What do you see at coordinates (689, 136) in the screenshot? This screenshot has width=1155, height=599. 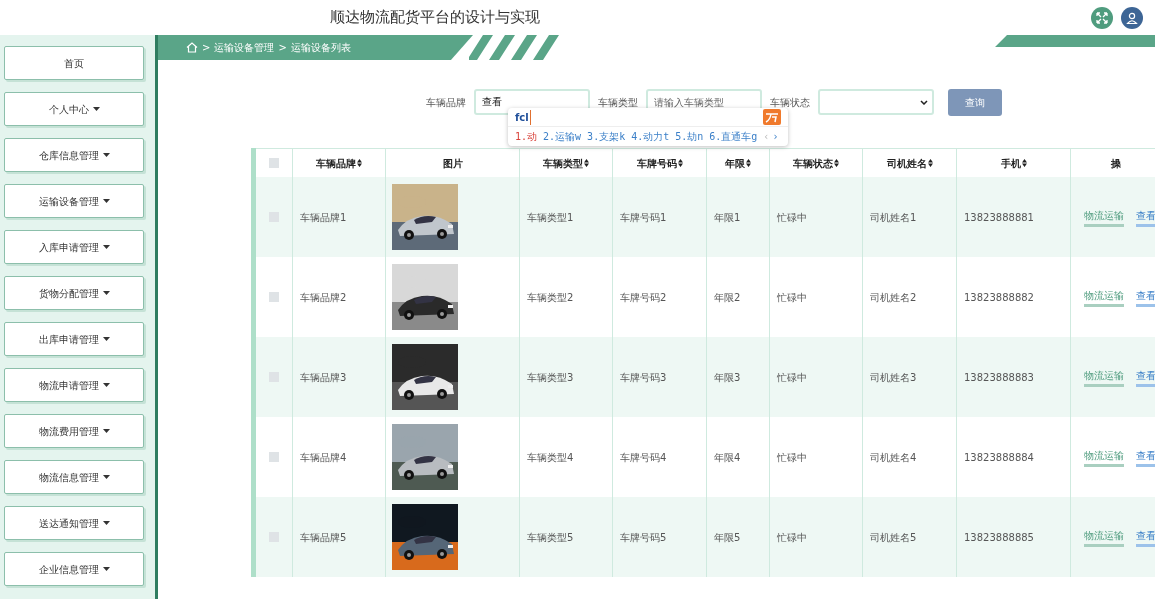 I see `ime-candidate: 5.劫n` at bounding box center [689, 136].